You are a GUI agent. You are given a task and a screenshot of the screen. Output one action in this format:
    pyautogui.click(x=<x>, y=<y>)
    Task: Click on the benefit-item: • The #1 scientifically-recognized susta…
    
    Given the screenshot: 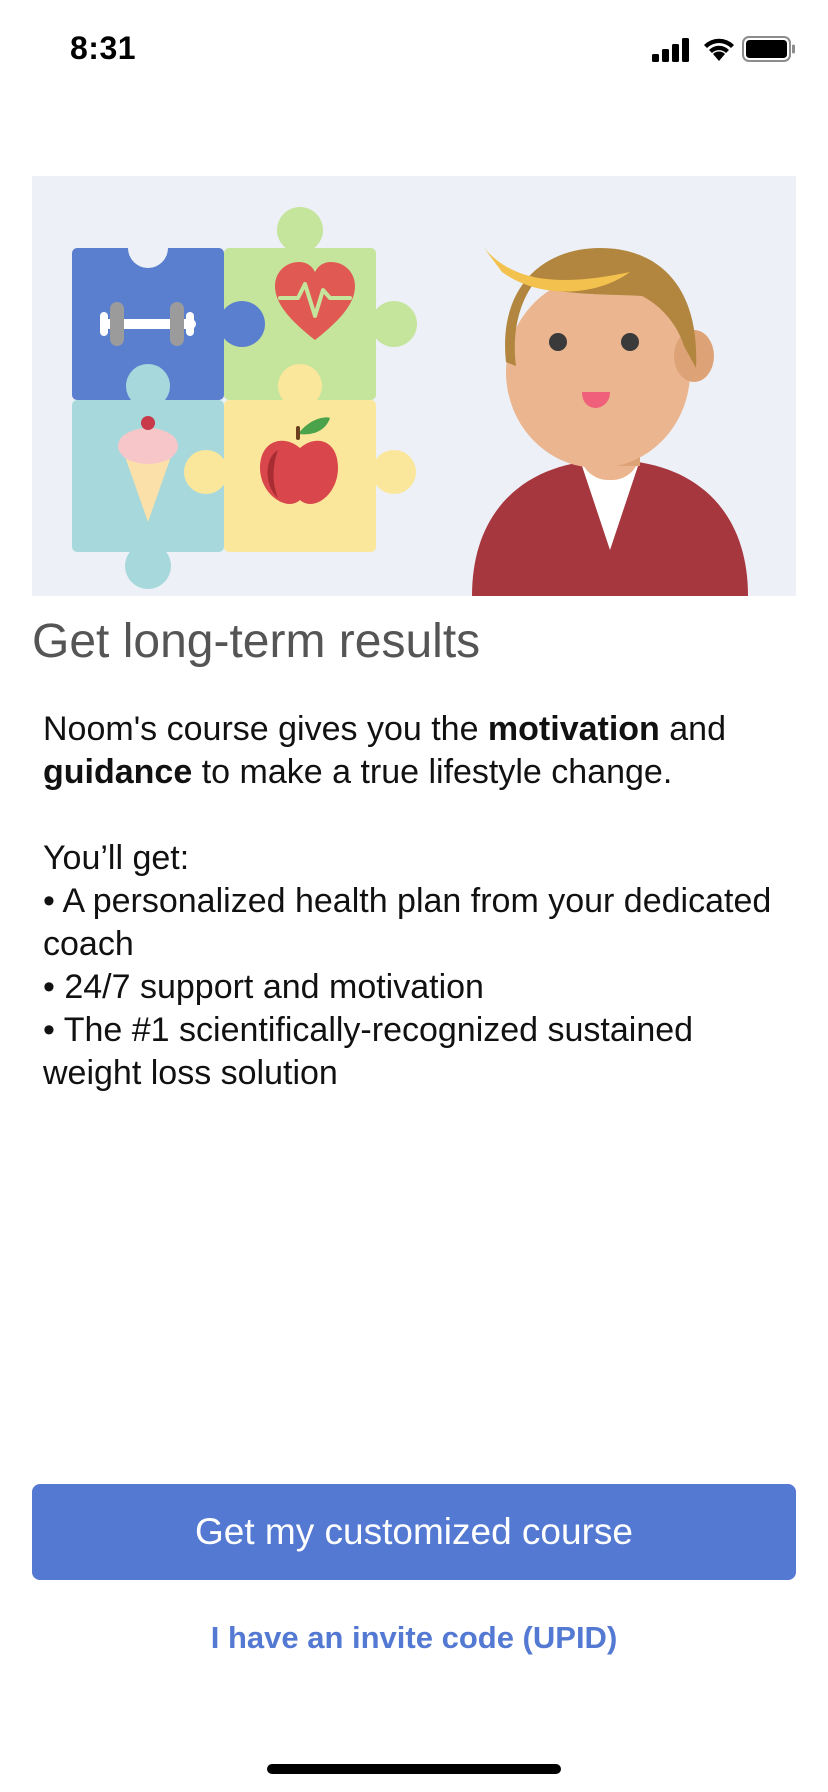 What is the action you would take?
    pyautogui.click(x=368, y=1051)
    